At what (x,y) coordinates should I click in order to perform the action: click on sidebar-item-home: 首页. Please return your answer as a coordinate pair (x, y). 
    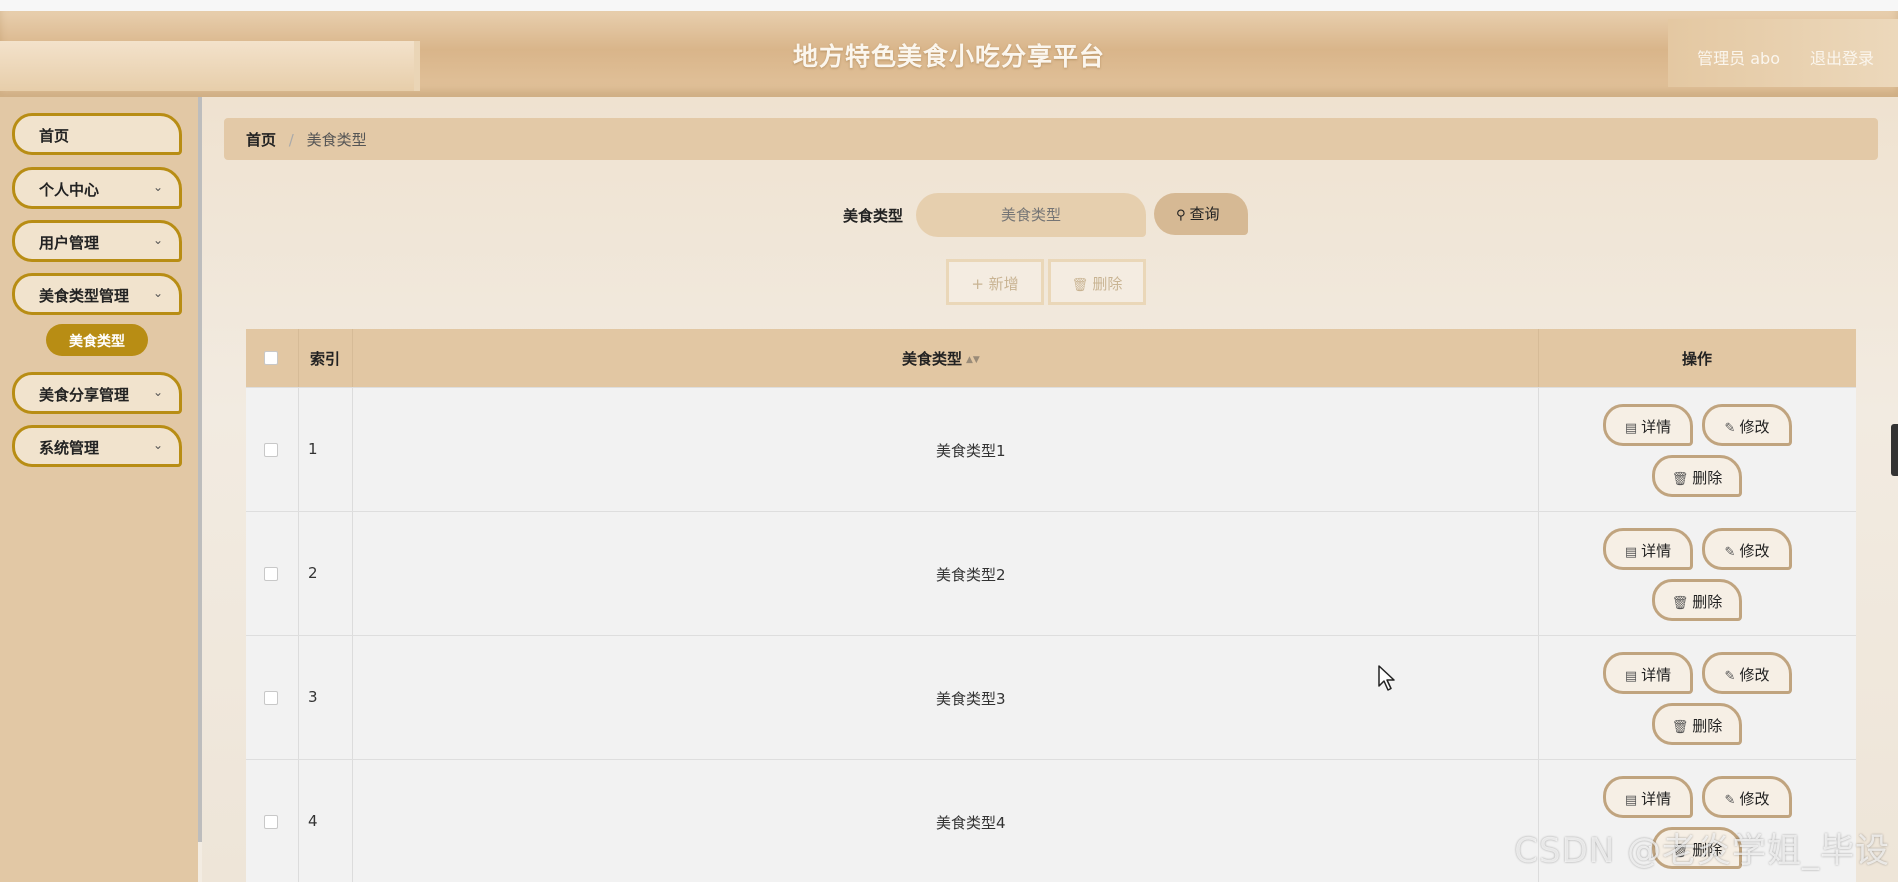
    Looking at the image, I should click on (97, 134).